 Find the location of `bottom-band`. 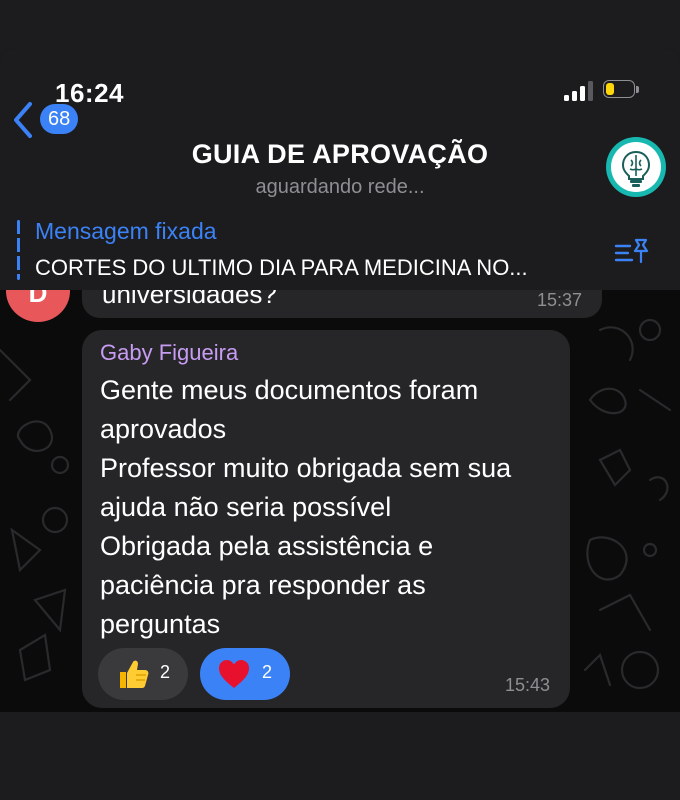

bottom-band is located at coordinates (340, 756).